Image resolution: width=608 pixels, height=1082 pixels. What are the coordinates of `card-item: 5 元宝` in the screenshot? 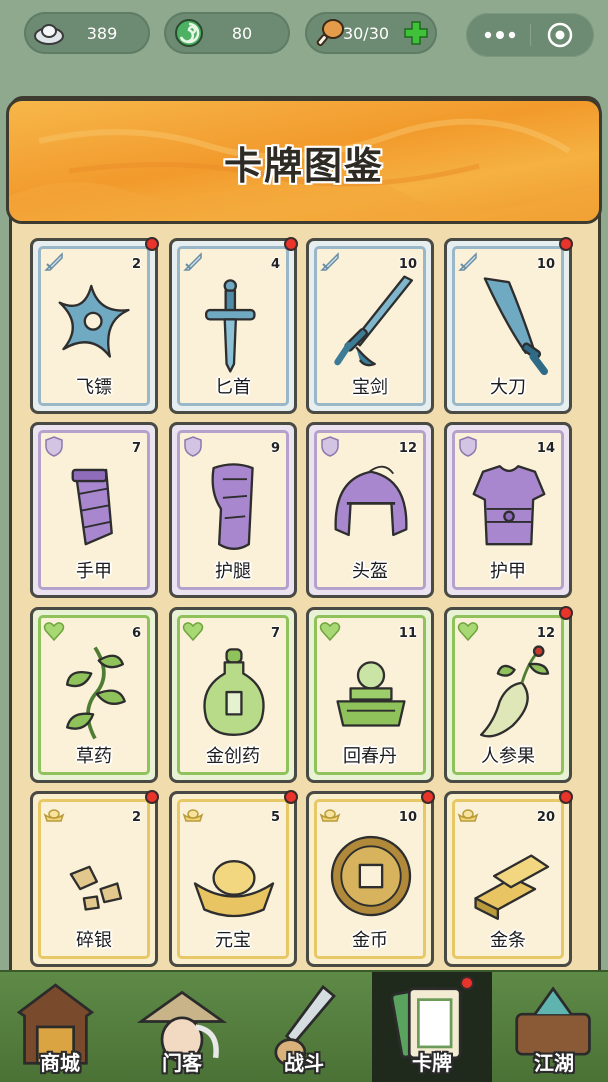 It's located at (233, 878).